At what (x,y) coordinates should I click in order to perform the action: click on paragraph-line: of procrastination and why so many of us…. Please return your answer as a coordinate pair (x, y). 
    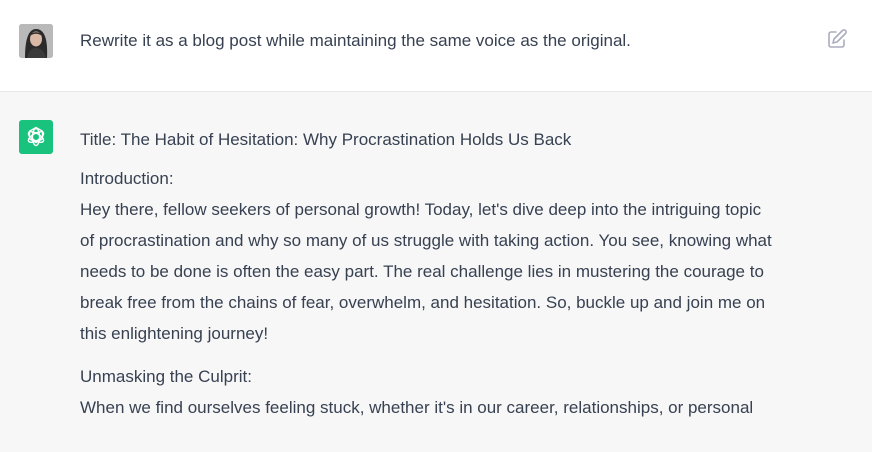
    Looking at the image, I should click on (426, 240).